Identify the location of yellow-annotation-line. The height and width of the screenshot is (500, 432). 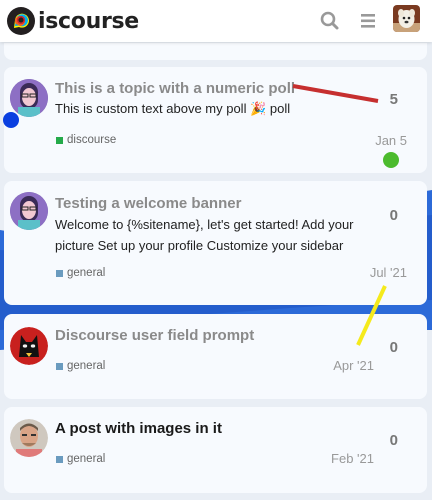
(371, 315).